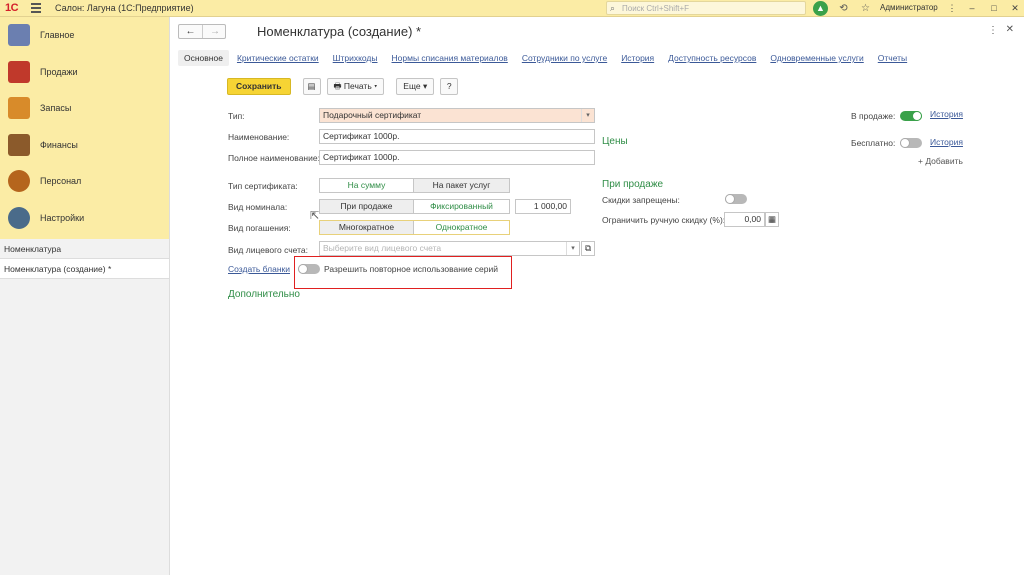 The width and height of the screenshot is (1024, 575). I want to click on section-staff: Персонал, so click(84, 181).